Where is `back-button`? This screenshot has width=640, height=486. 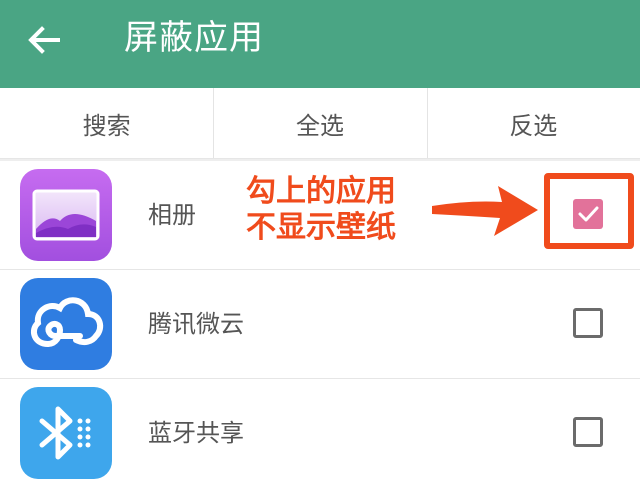
back-button is located at coordinates (44, 40).